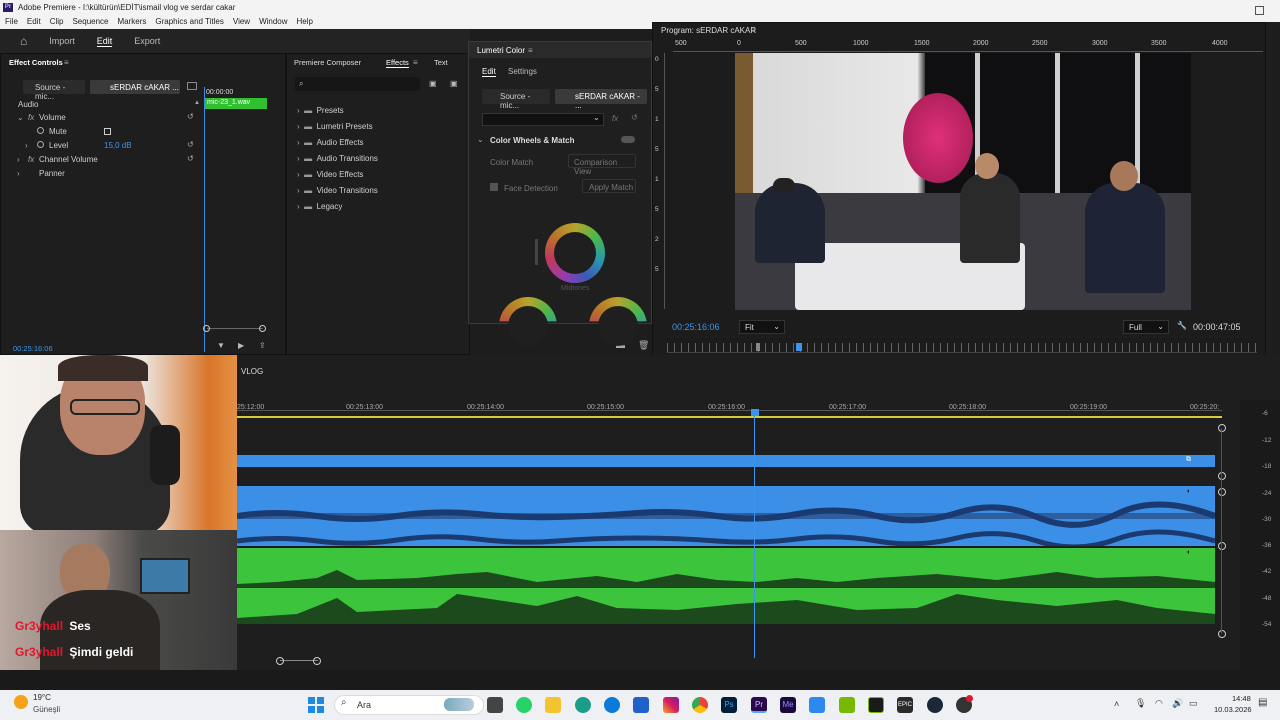 Image resolution: width=1280 pixels, height=720 pixels. Describe the element at coordinates (327, 62) in the screenshot. I see `tab-premiere-composer: Premiere Composer` at that location.